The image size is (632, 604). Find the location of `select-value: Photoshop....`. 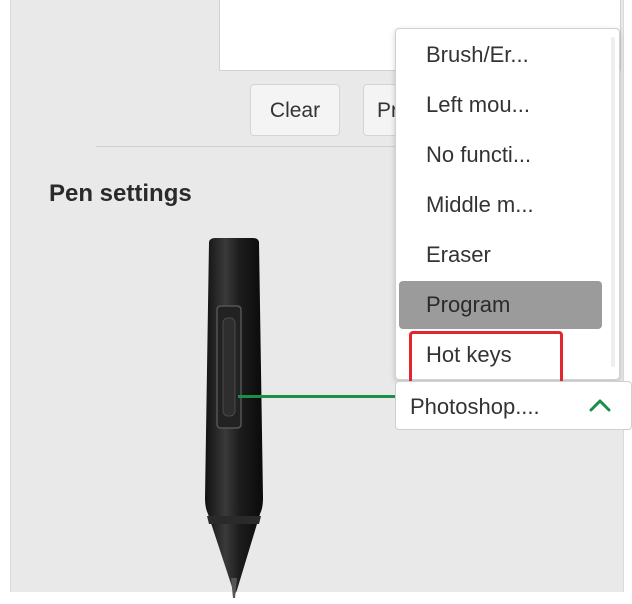

select-value: Photoshop.... is located at coordinates (475, 406).